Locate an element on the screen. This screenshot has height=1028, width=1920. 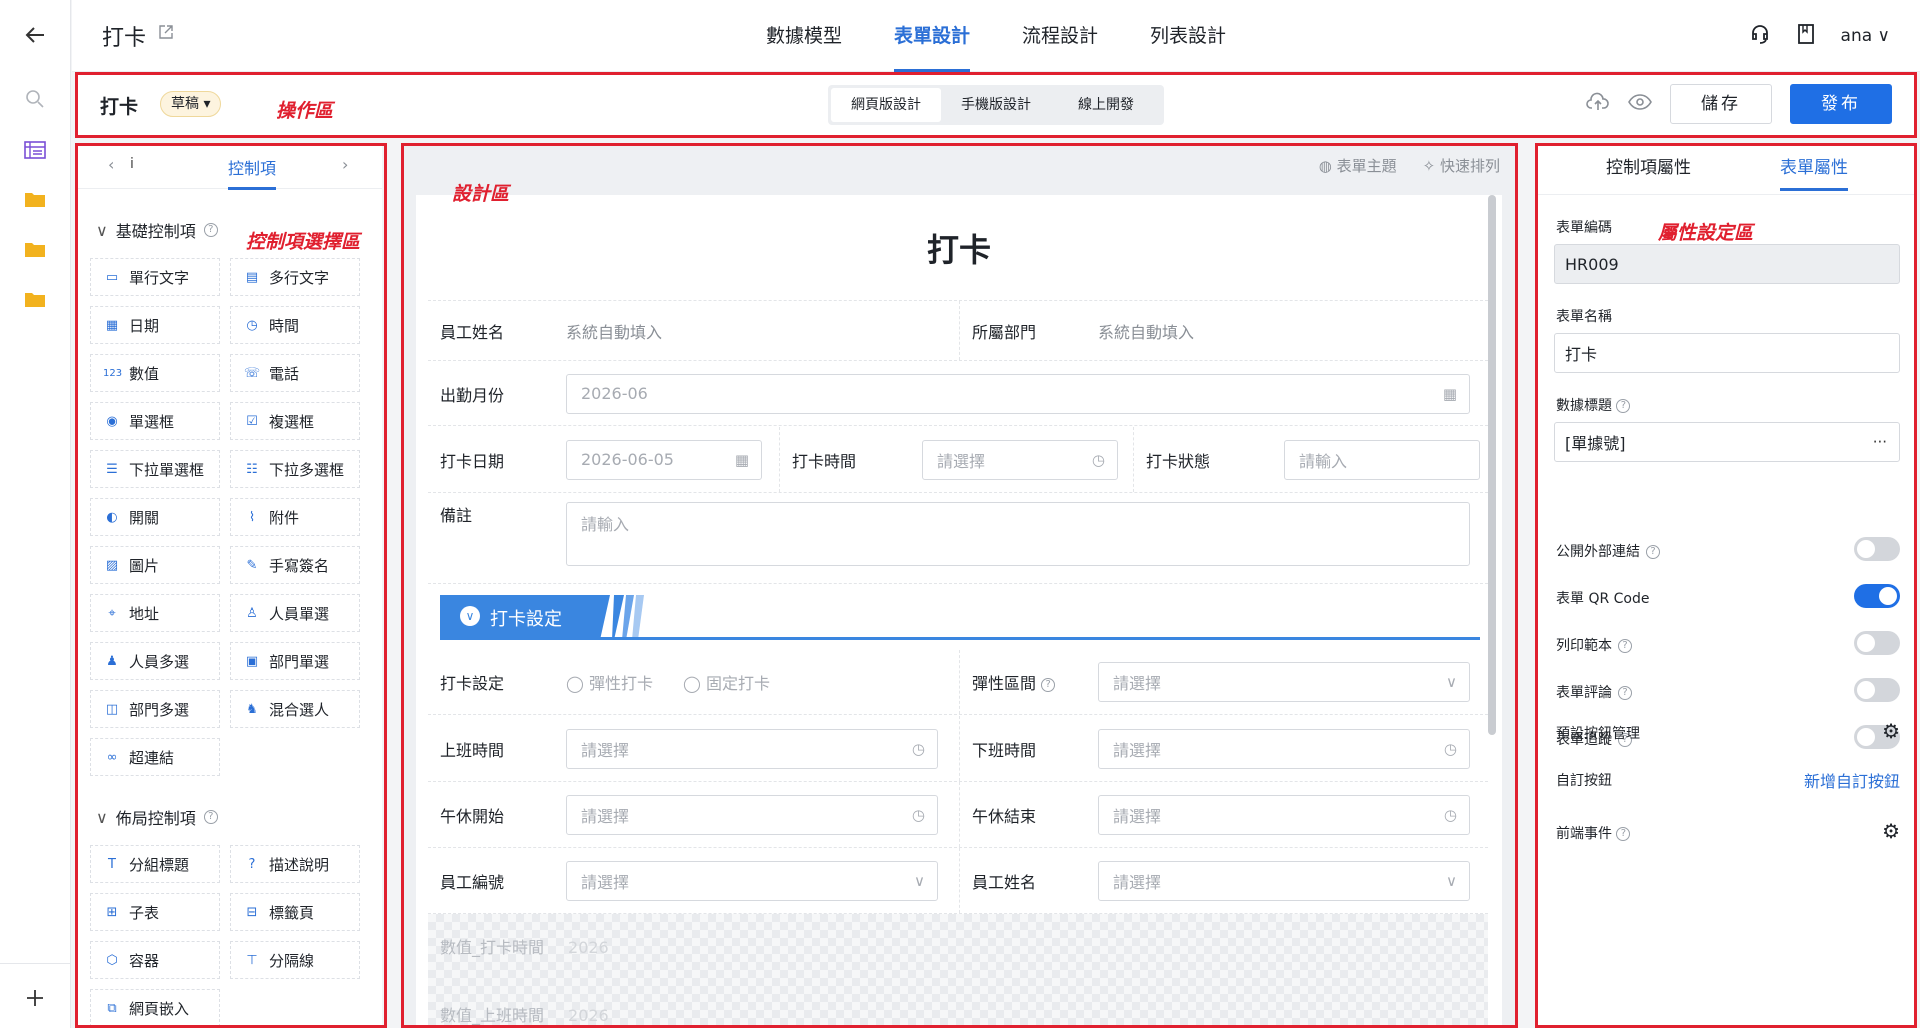
add-icon is located at coordinates (35, 998).